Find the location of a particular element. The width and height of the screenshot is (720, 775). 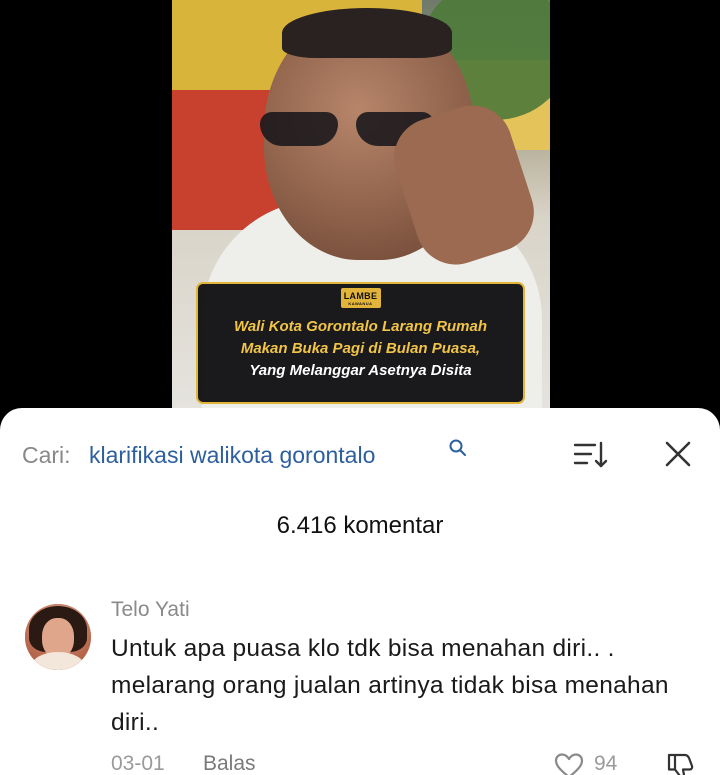

person-hair is located at coordinates (367, 33).